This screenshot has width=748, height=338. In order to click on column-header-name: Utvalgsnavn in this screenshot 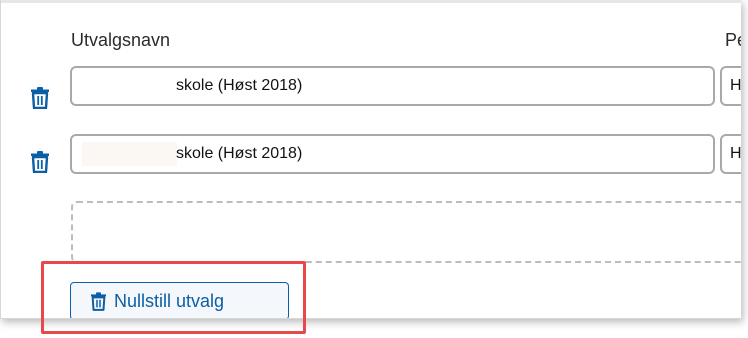, I will do `click(121, 40)`.